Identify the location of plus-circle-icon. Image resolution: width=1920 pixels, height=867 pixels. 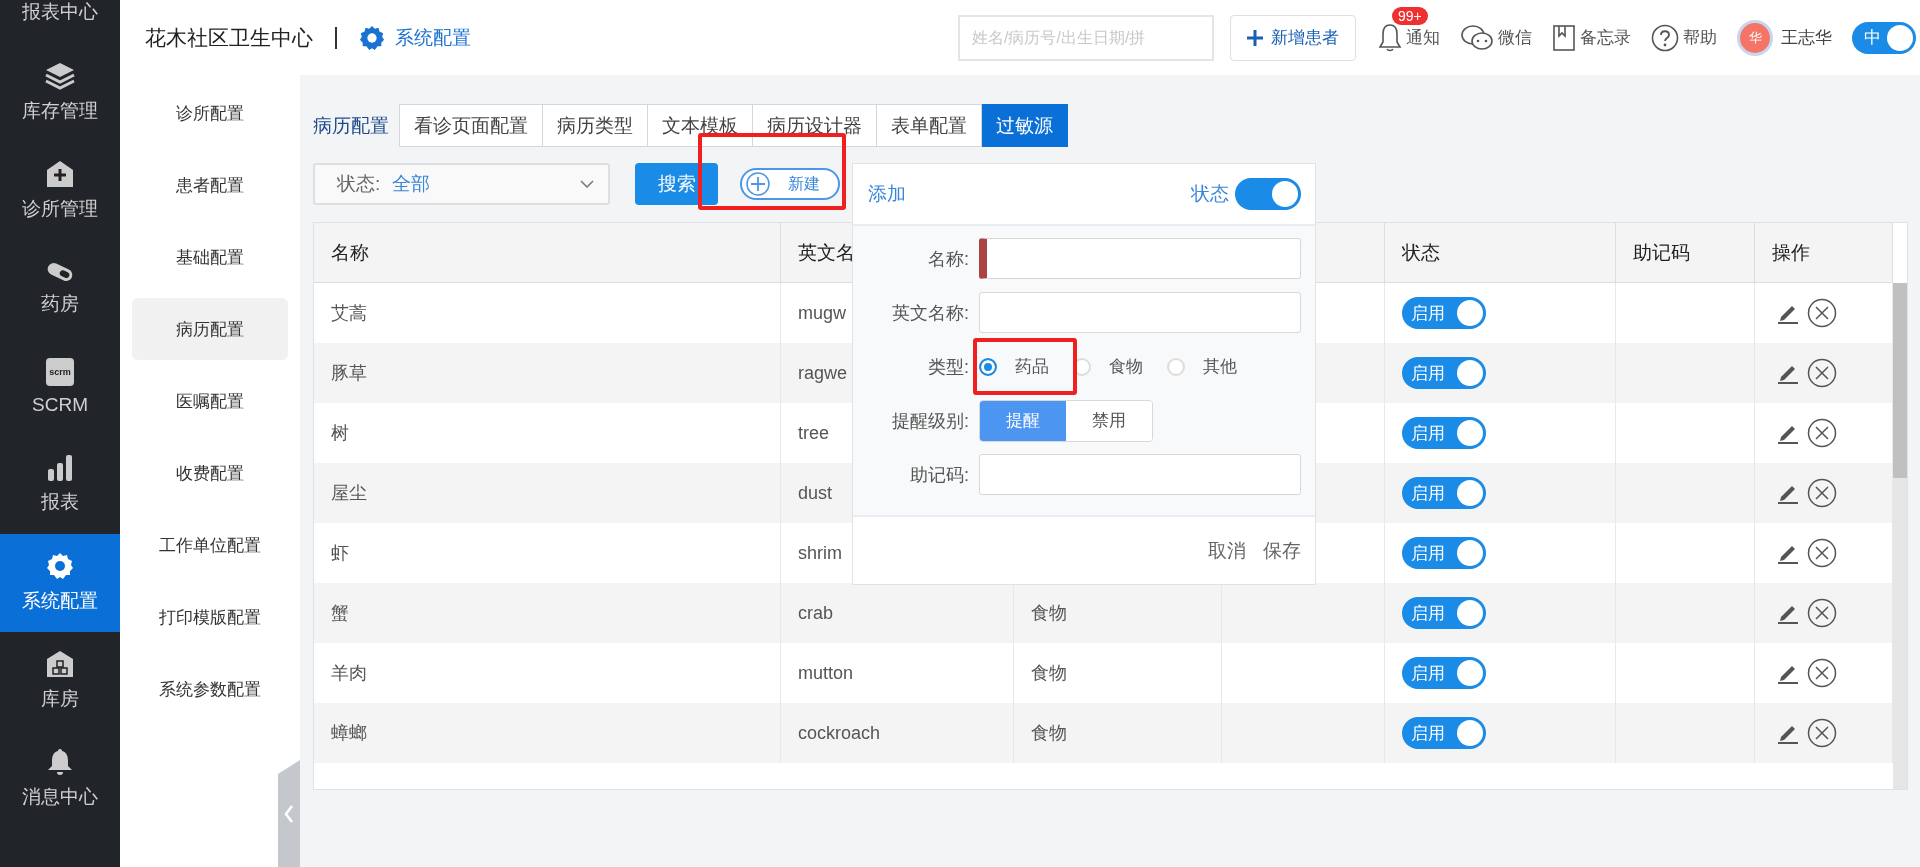
(758, 184).